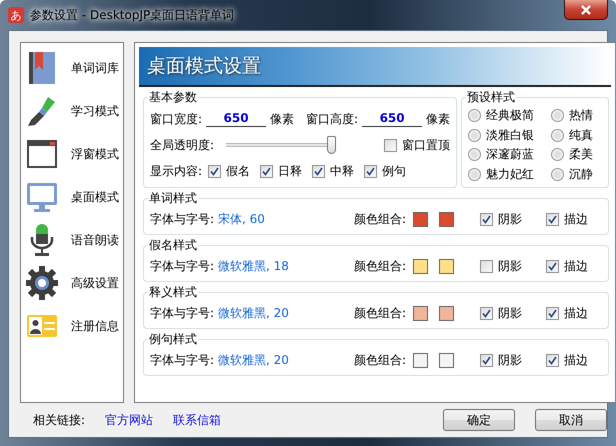 This screenshot has height=446, width=616. What do you see at coordinates (95, 197) in the screenshot?
I see `sidebar-item: 桌面模式` at bounding box center [95, 197].